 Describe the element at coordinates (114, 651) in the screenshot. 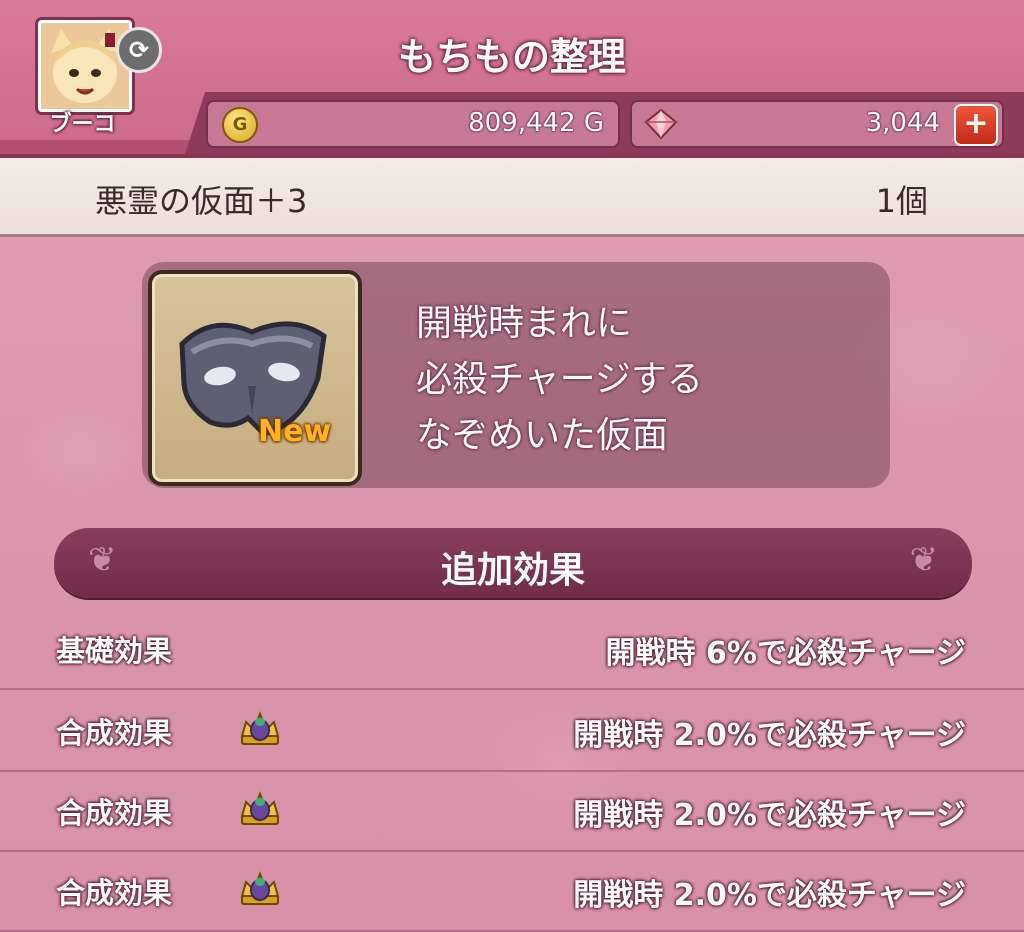

I see `effect-label: 基礎効果` at that location.